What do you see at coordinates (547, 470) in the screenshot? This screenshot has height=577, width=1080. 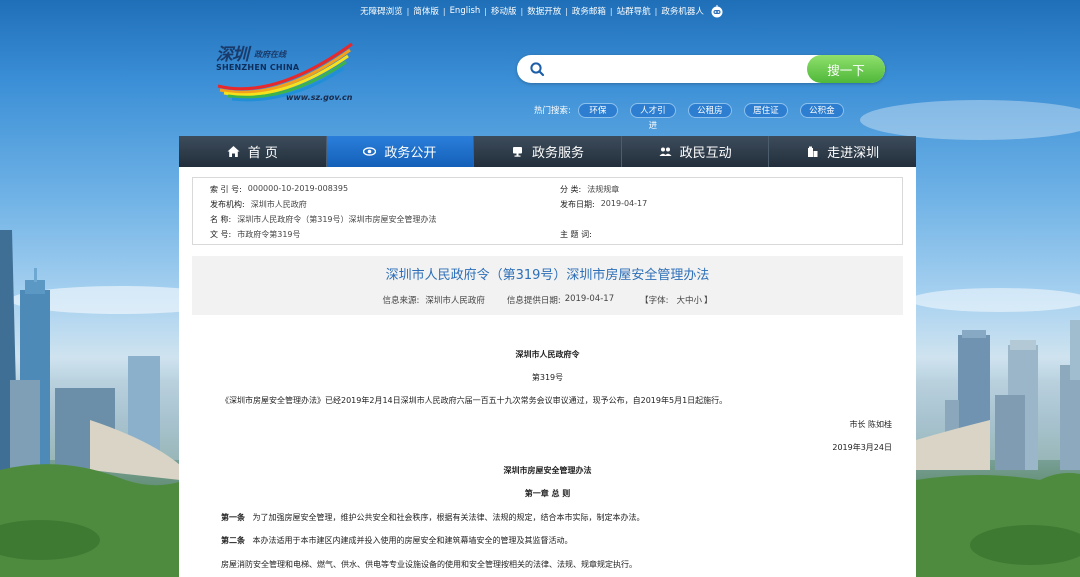 I see `body-document-title: 深圳市房屋安全管理办法` at bounding box center [547, 470].